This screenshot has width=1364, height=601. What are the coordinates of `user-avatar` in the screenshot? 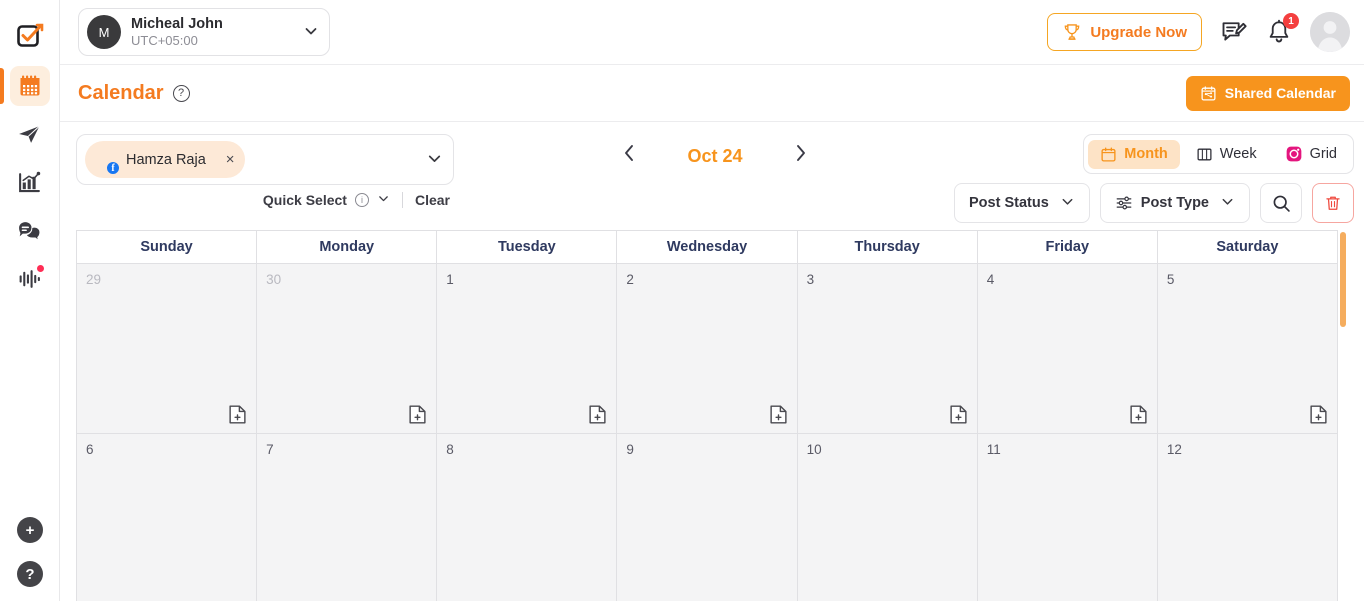 It's located at (1330, 32).